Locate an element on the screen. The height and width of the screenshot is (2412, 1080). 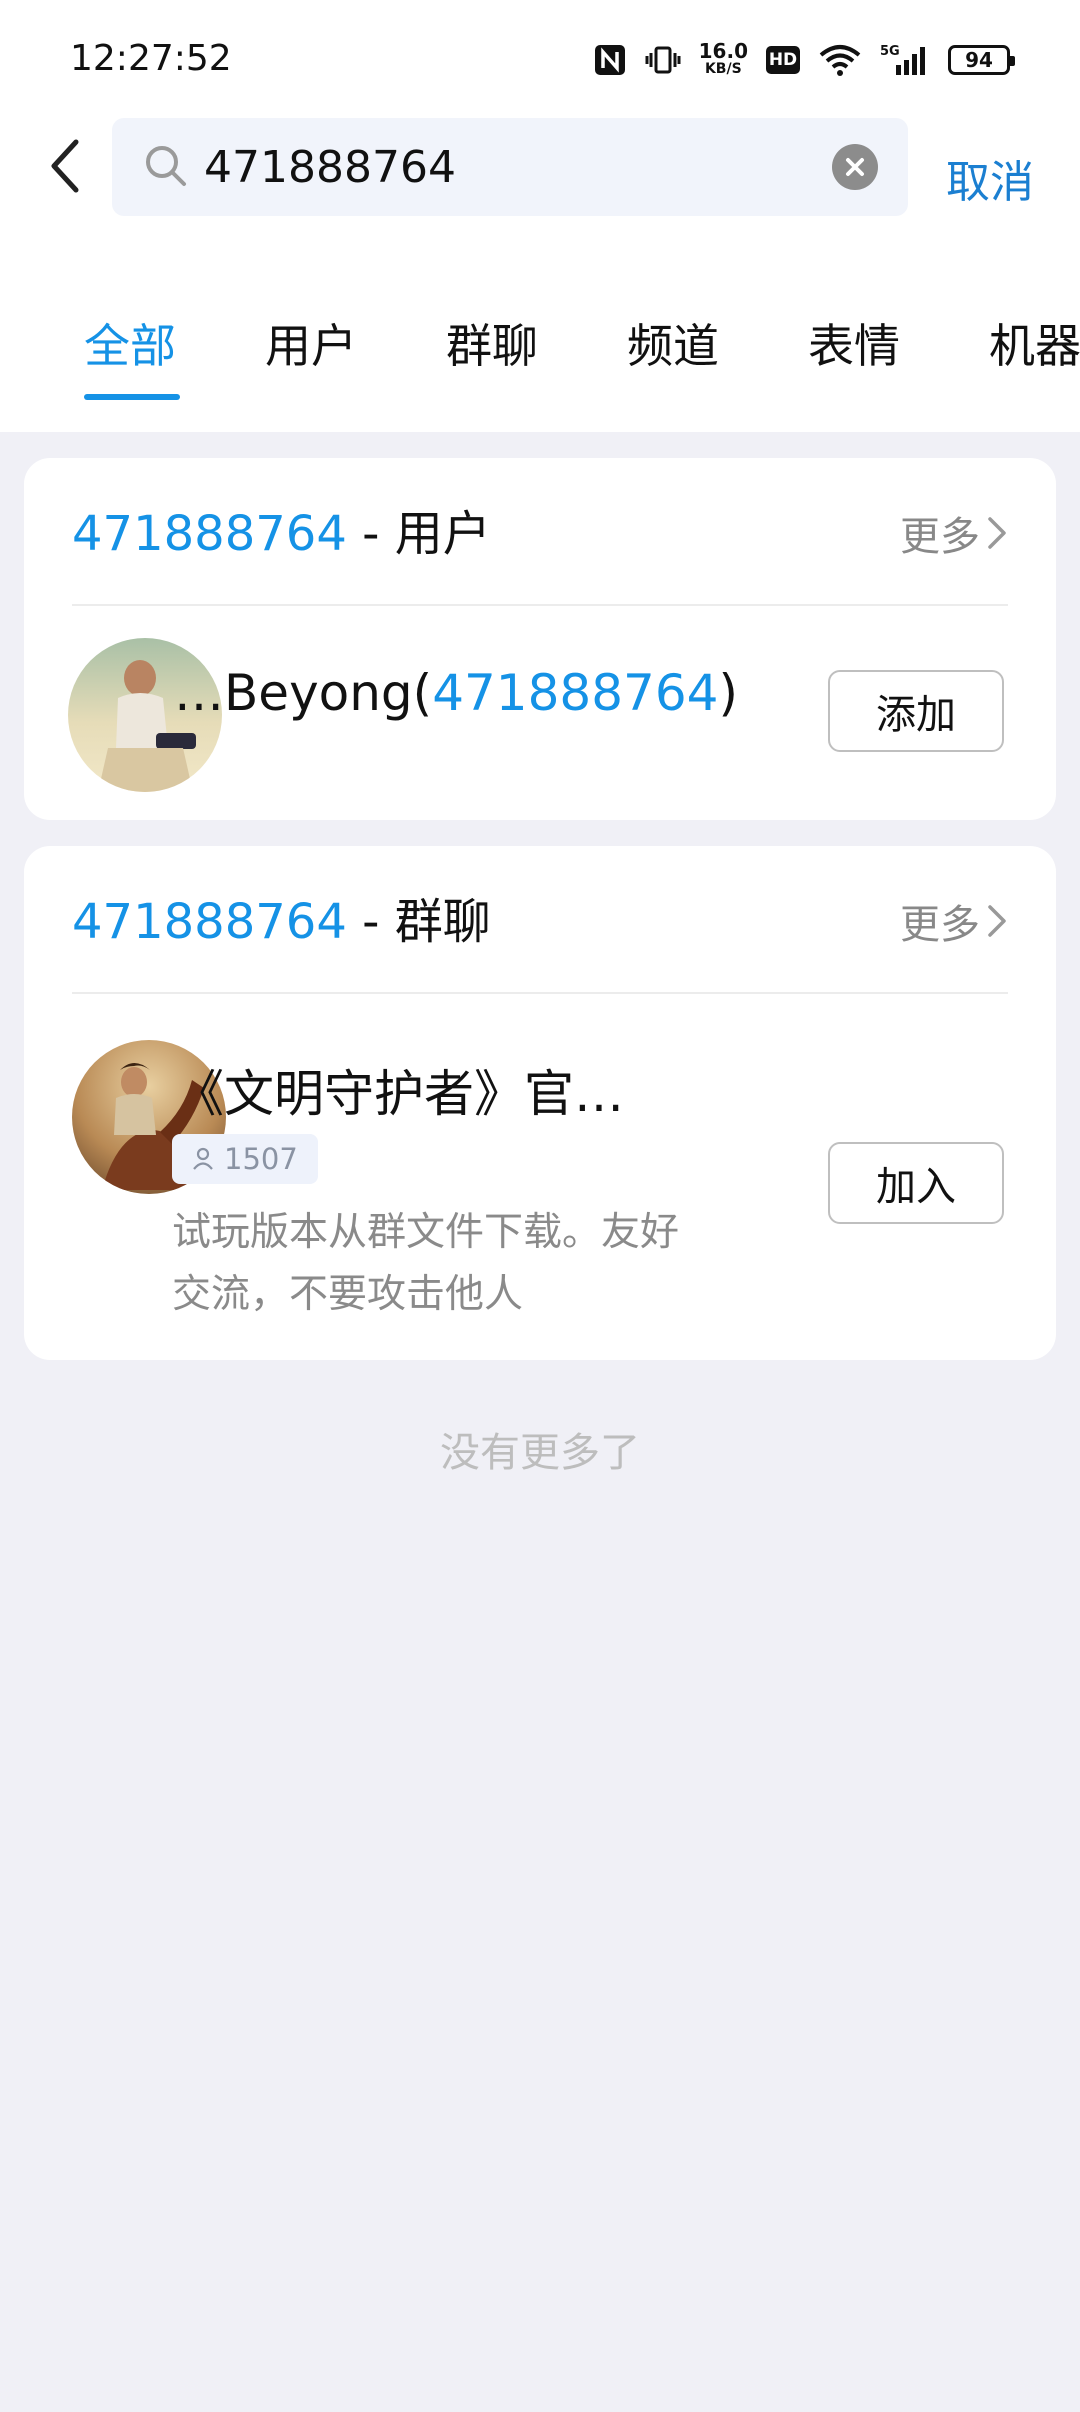
active-tab-indicator is located at coordinates (132, 397).